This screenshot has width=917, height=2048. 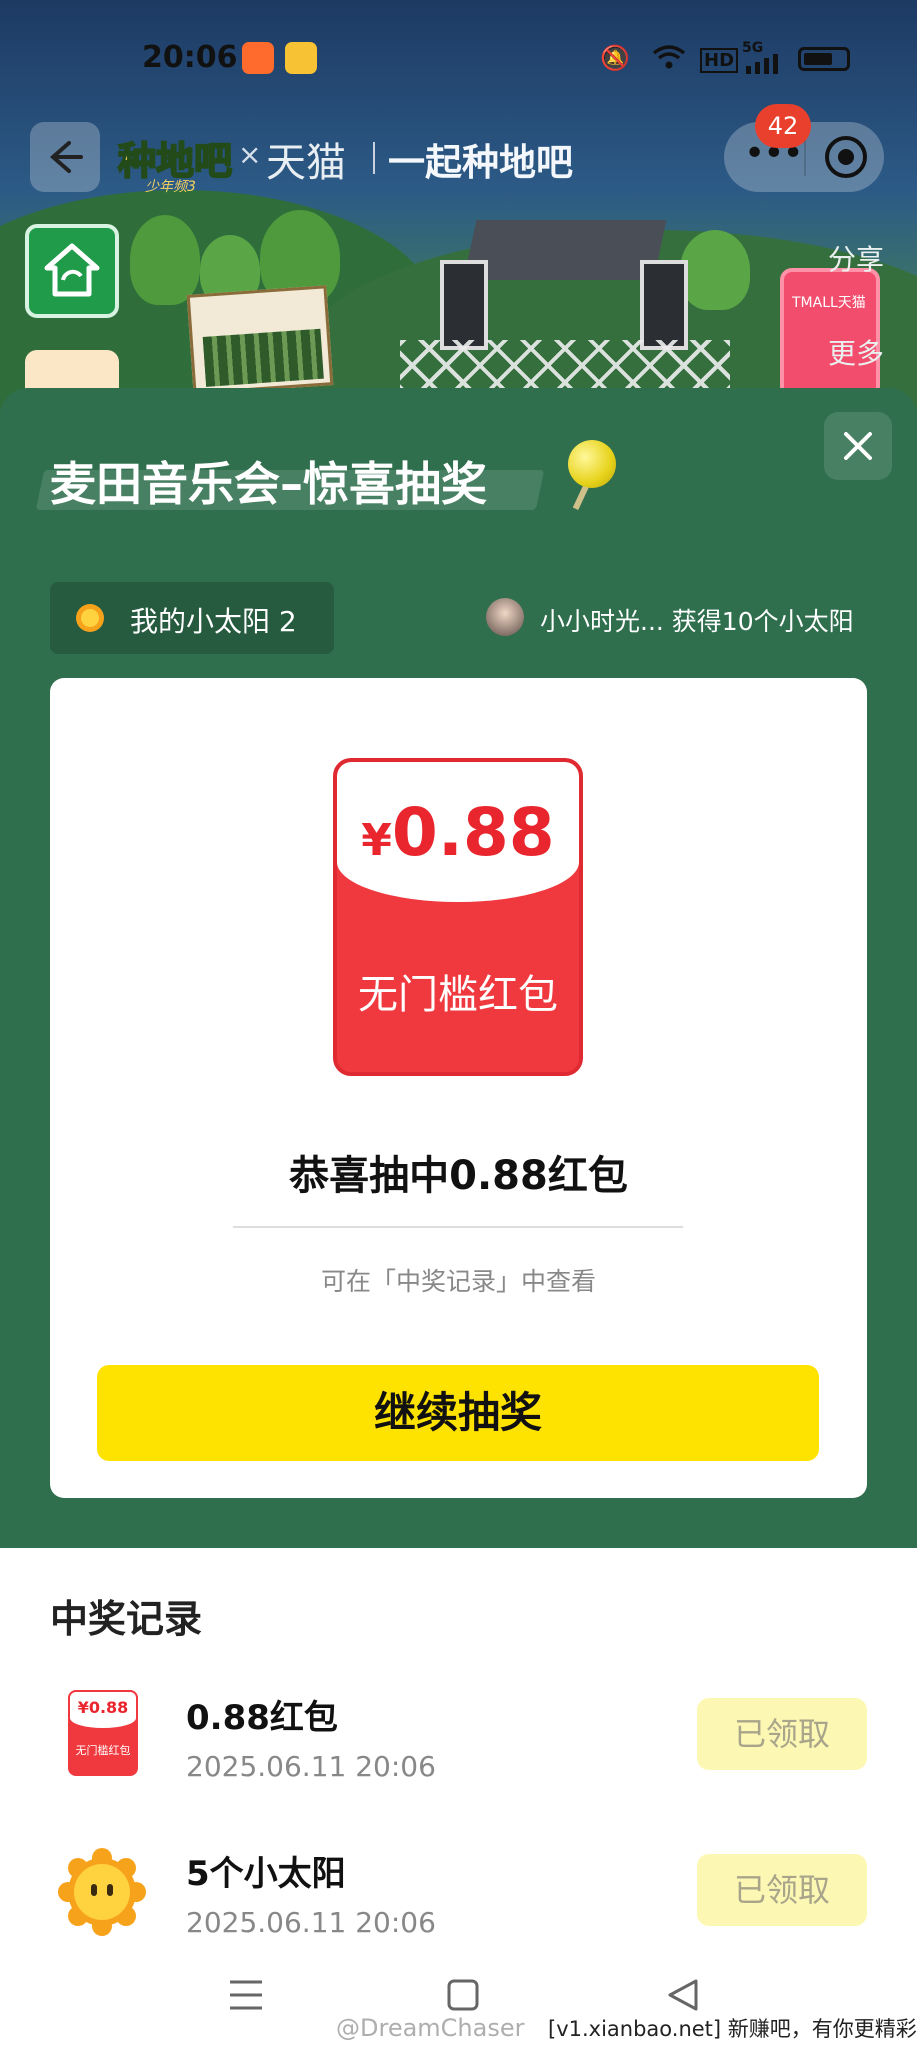 I want to click on prize-name: 无门槛红包, so click(x=458, y=995).